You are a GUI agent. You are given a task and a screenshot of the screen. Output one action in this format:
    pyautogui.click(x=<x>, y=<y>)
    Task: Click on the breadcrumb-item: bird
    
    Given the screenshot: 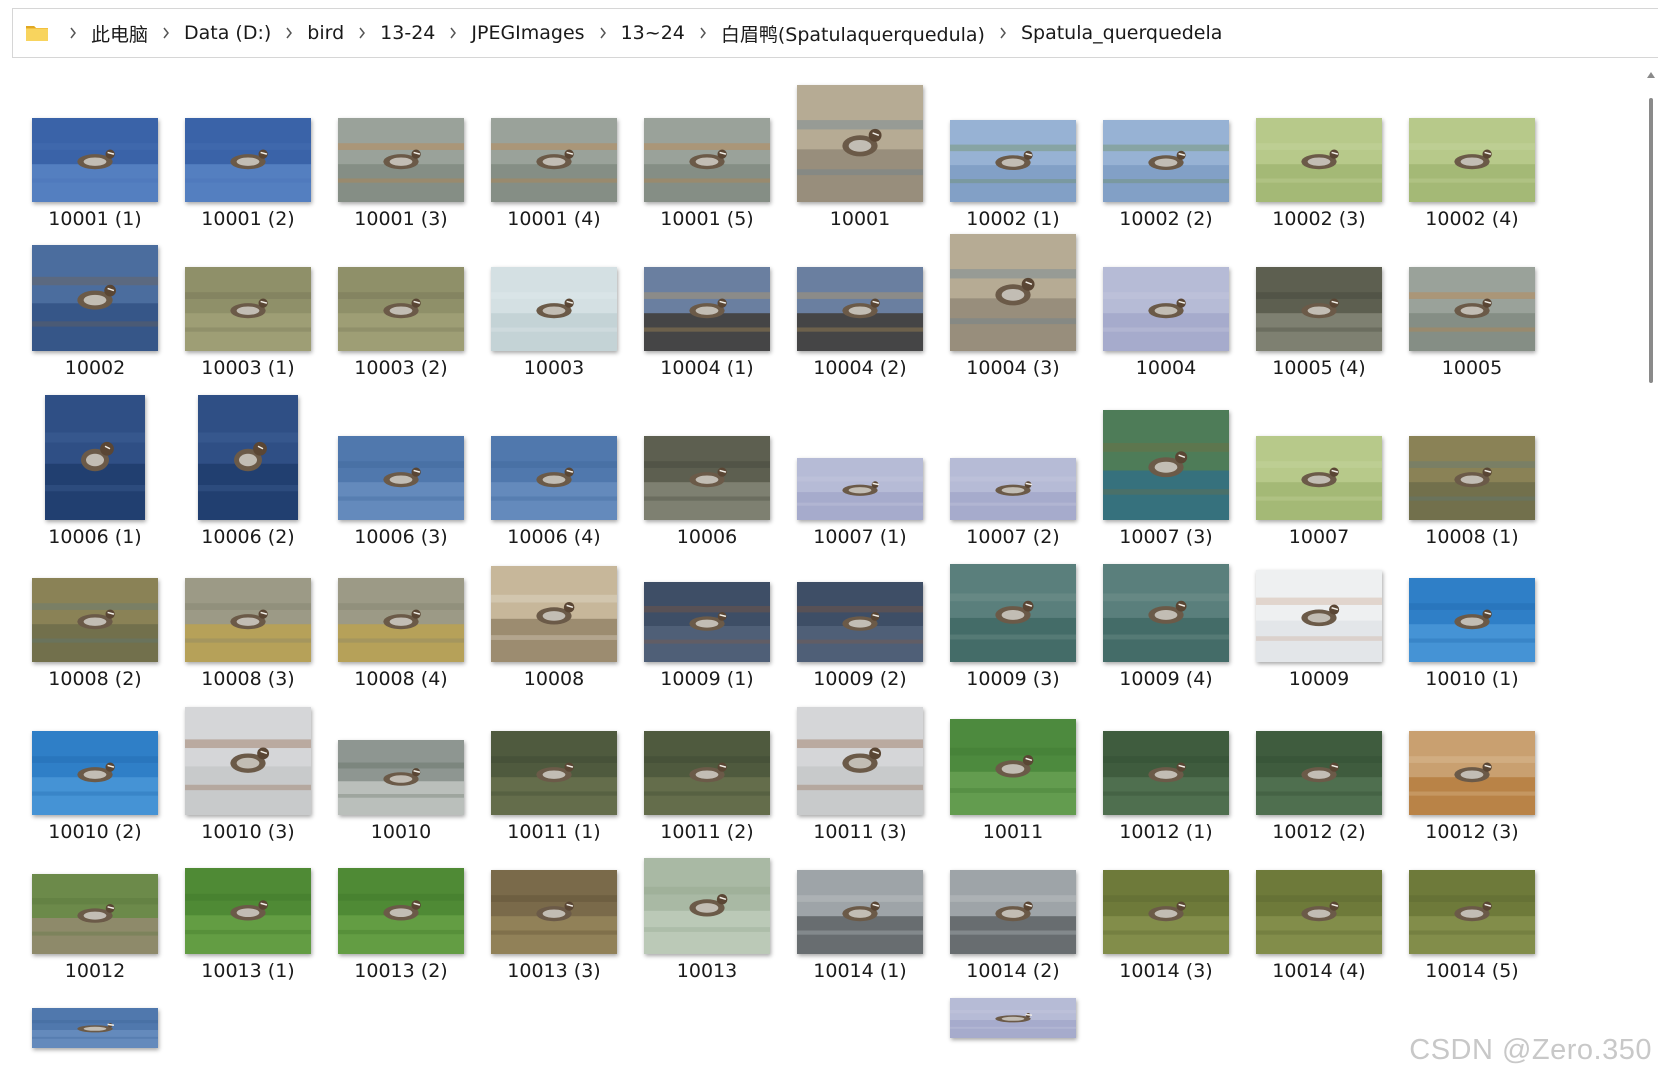 What is the action you would take?
    pyautogui.click(x=325, y=33)
    